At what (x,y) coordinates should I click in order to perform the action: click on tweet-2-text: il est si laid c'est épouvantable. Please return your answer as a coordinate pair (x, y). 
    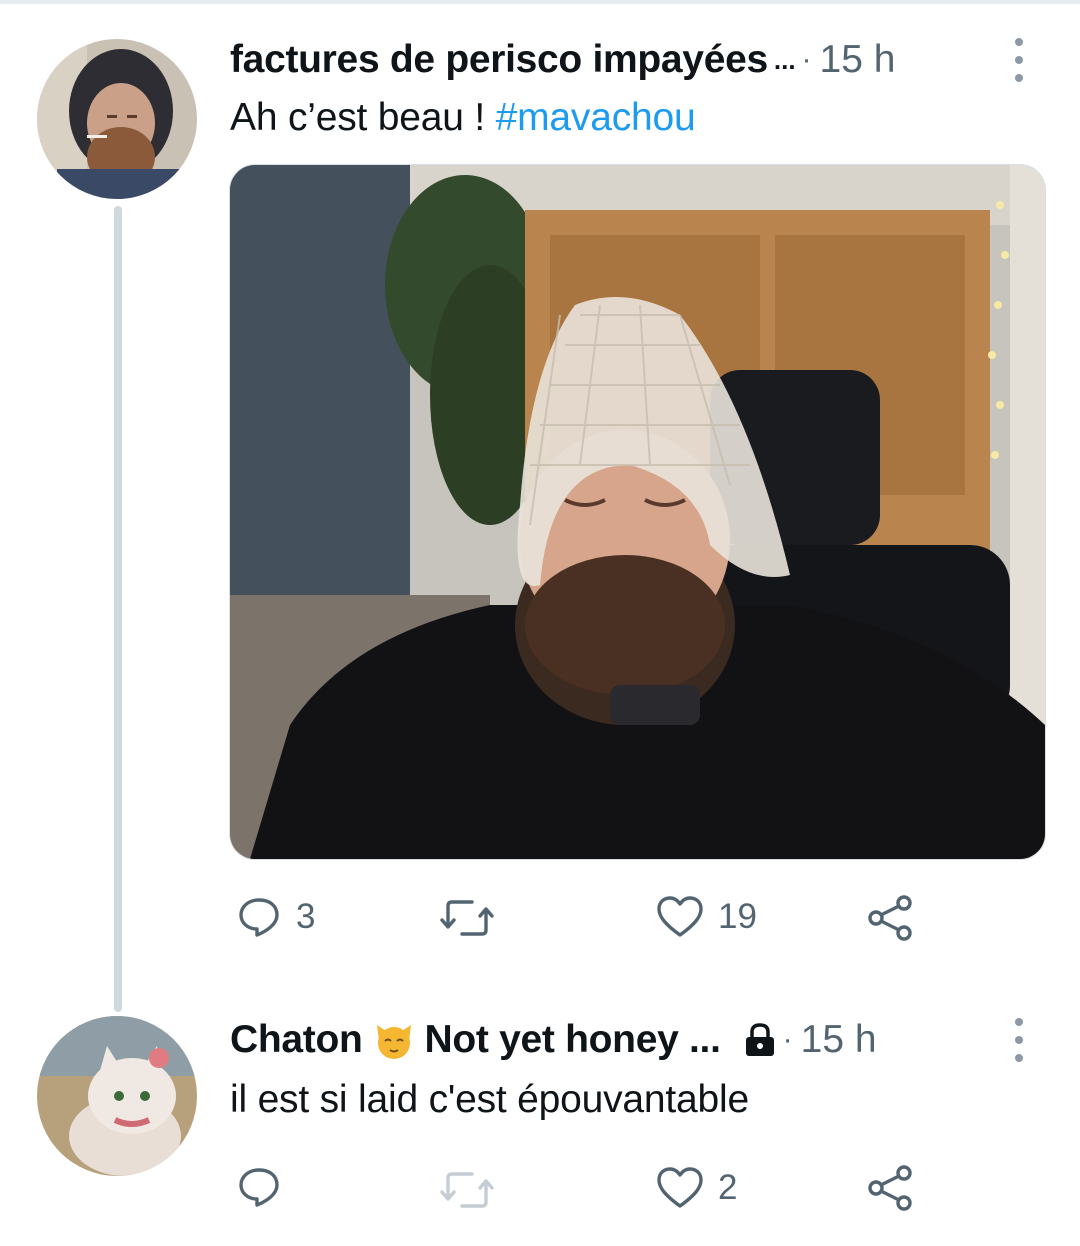
    Looking at the image, I should click on (489, 1100).